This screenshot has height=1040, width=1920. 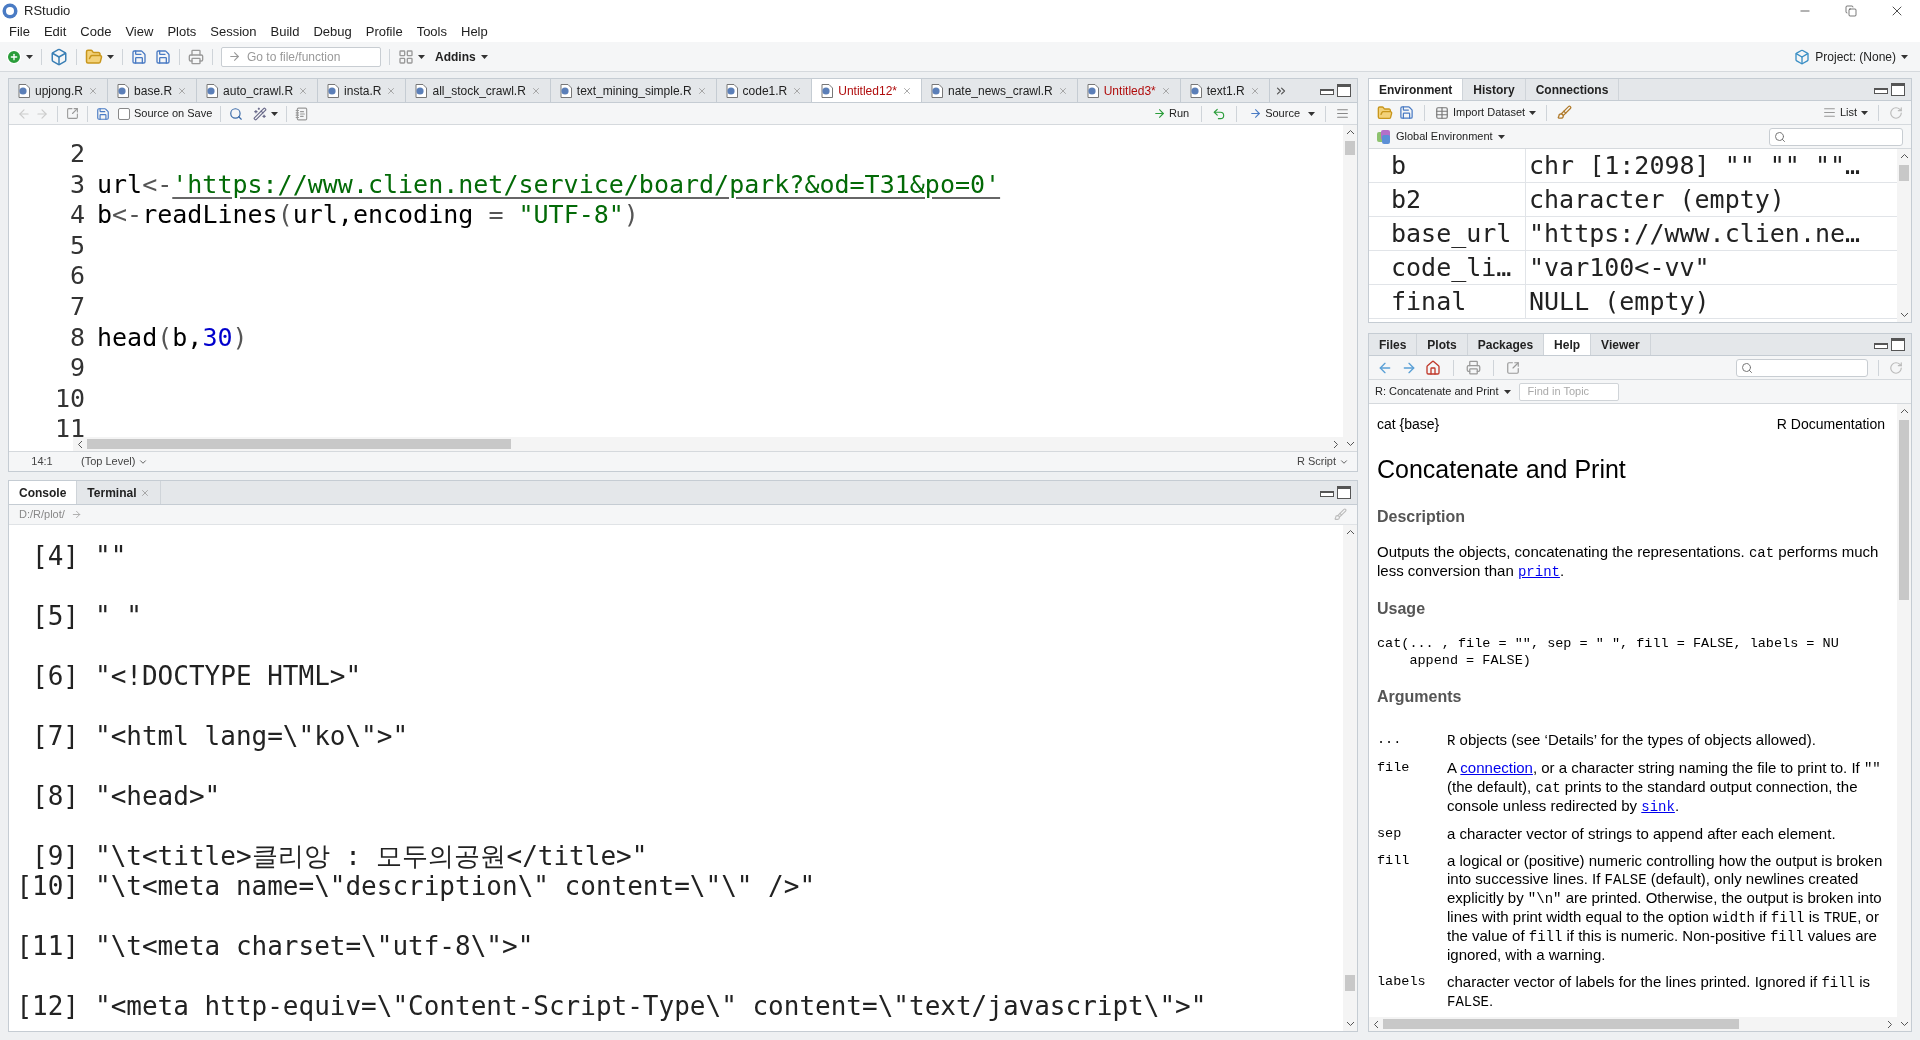 What do you see at coordinates (332, 32) in the screenshot?
I see `menu-item: Debug` at bounding box center [332, 32].